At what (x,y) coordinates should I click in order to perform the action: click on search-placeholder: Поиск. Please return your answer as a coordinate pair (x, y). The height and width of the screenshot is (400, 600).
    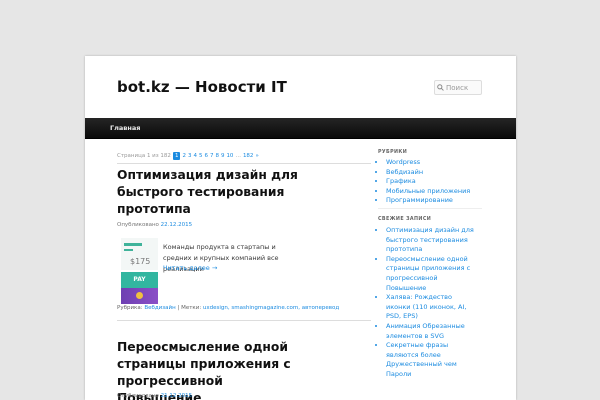
    Looking at the image, I should click on (457, 87).